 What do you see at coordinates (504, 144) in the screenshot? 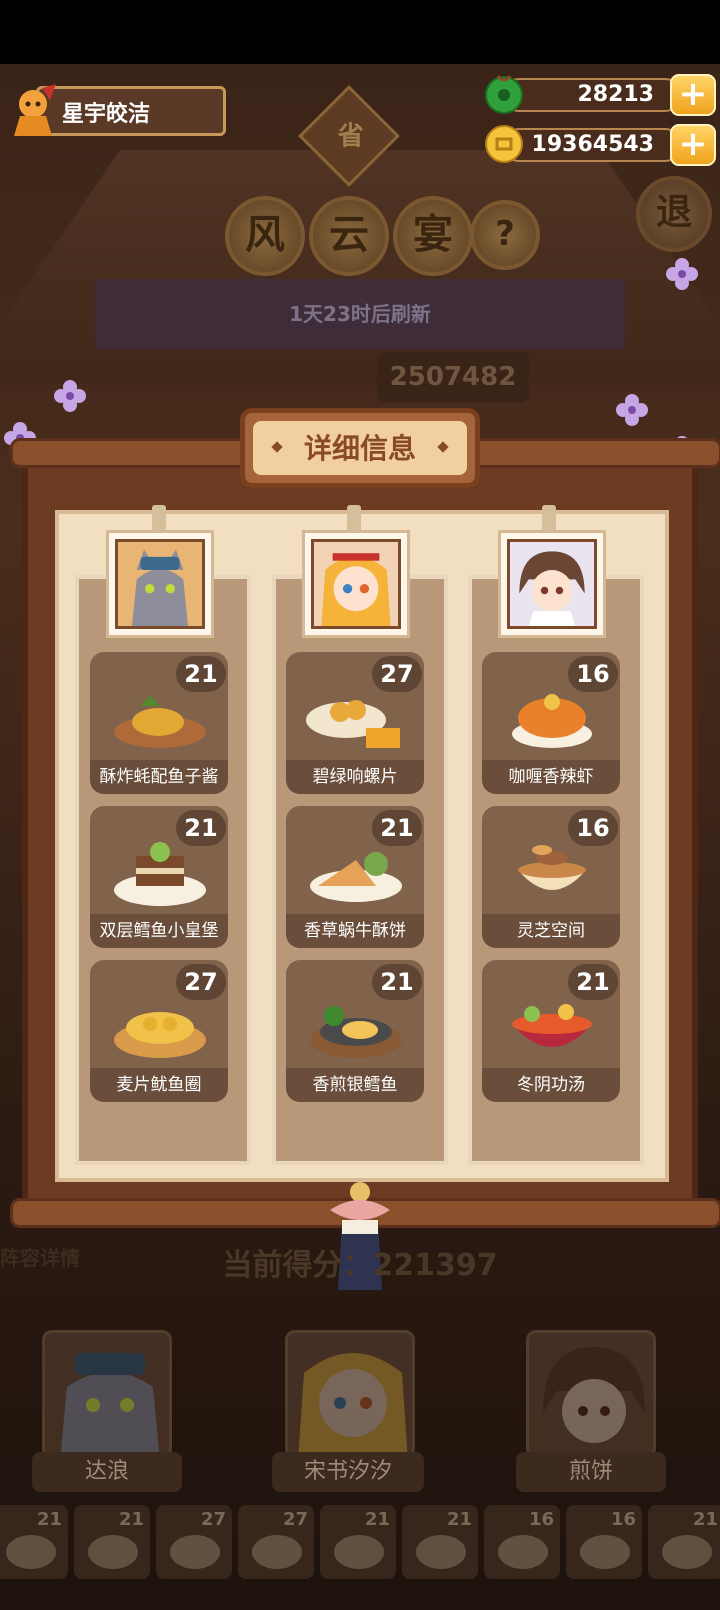
I see `coin-icon` at bounding box center [504, 144].